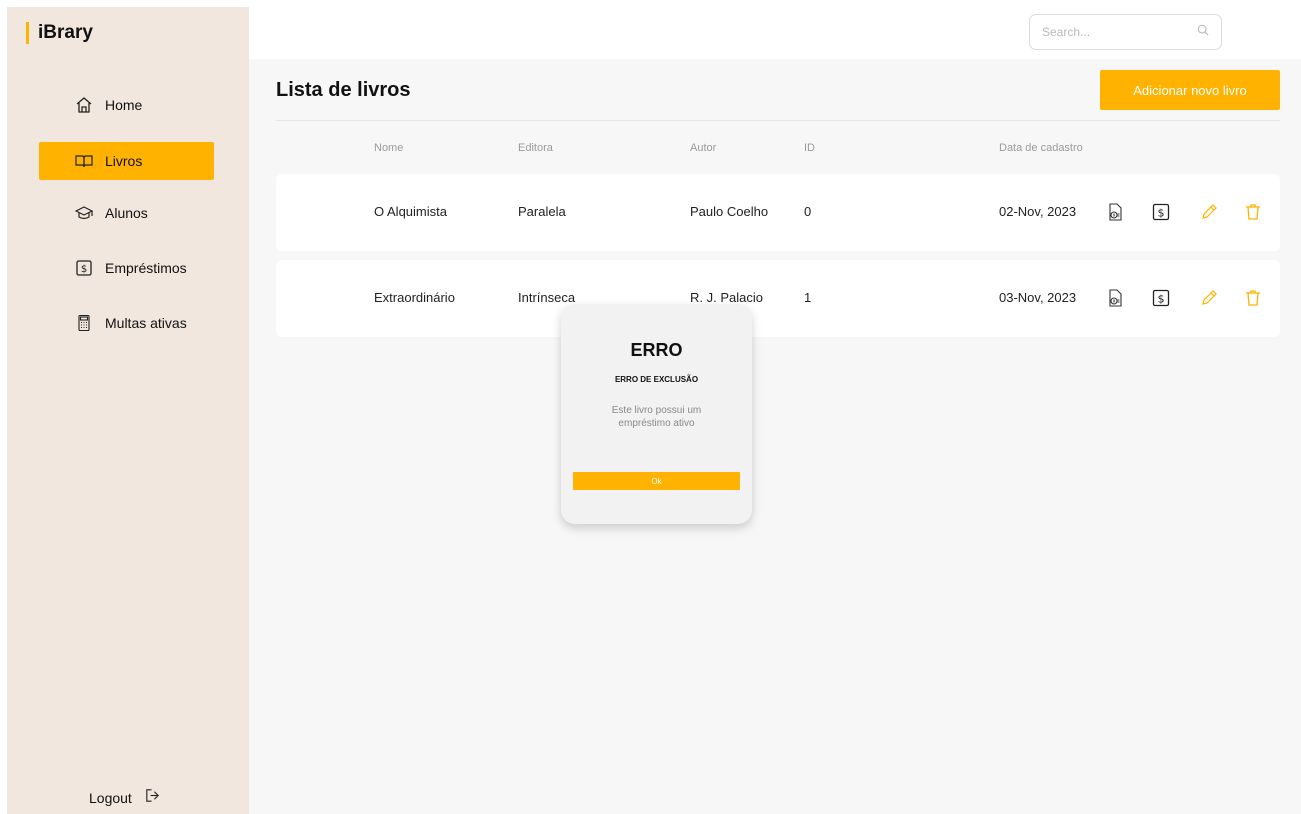 This screenshot has width=1301, height=814. What do you see at coordinates (1041, 148) in the screenshot?
I see `column-header-data-de-cadastro: Data de cadastro` at bounding box center [1041, 148].